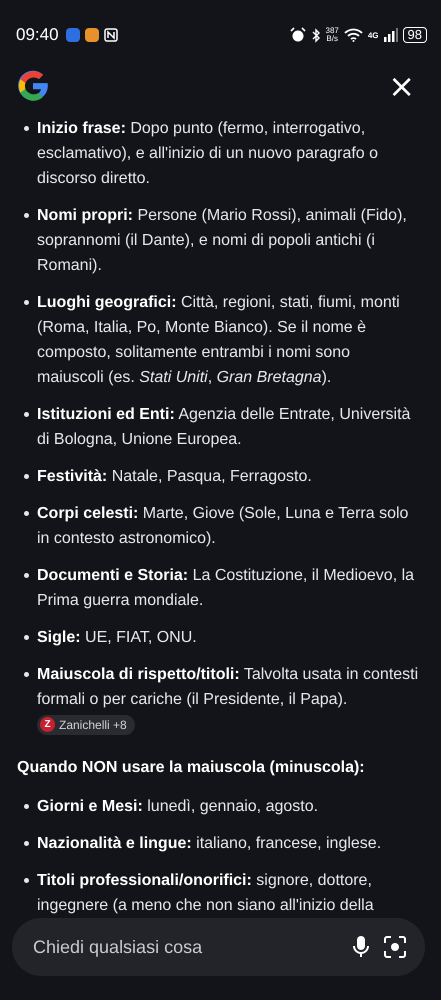  Describe the element at coordinates (353, 35) in the screenshot. I see `wifi-icon` at that location.